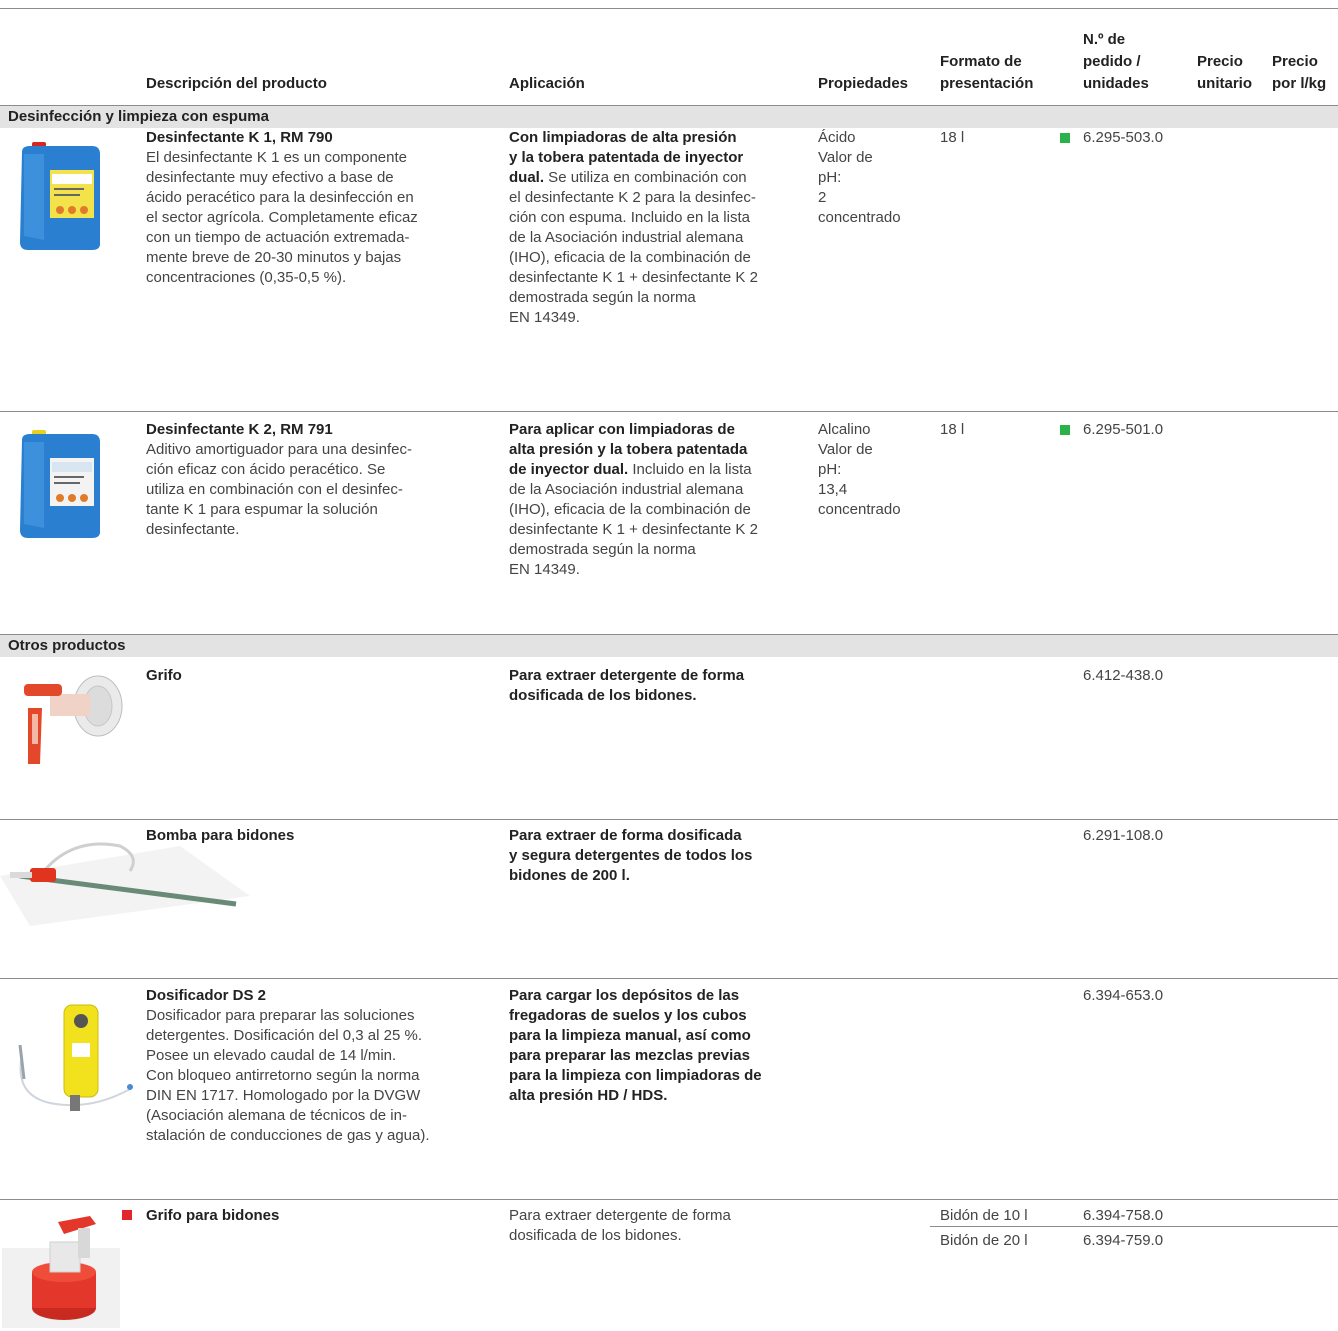  I want to click on app-line: y segura detergentes de todos los, so click(631, 855).